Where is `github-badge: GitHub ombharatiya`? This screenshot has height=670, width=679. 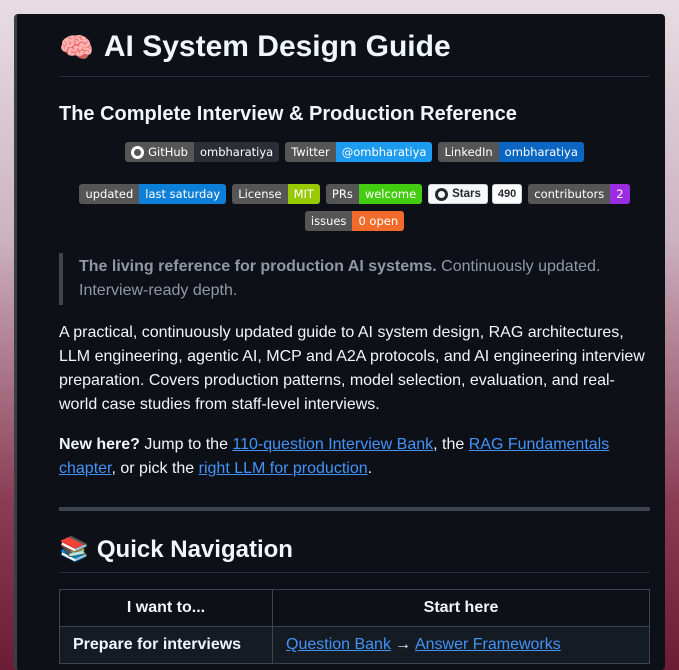
github-badge: GitHub ombharatiya is located at coordinates (202, 152).